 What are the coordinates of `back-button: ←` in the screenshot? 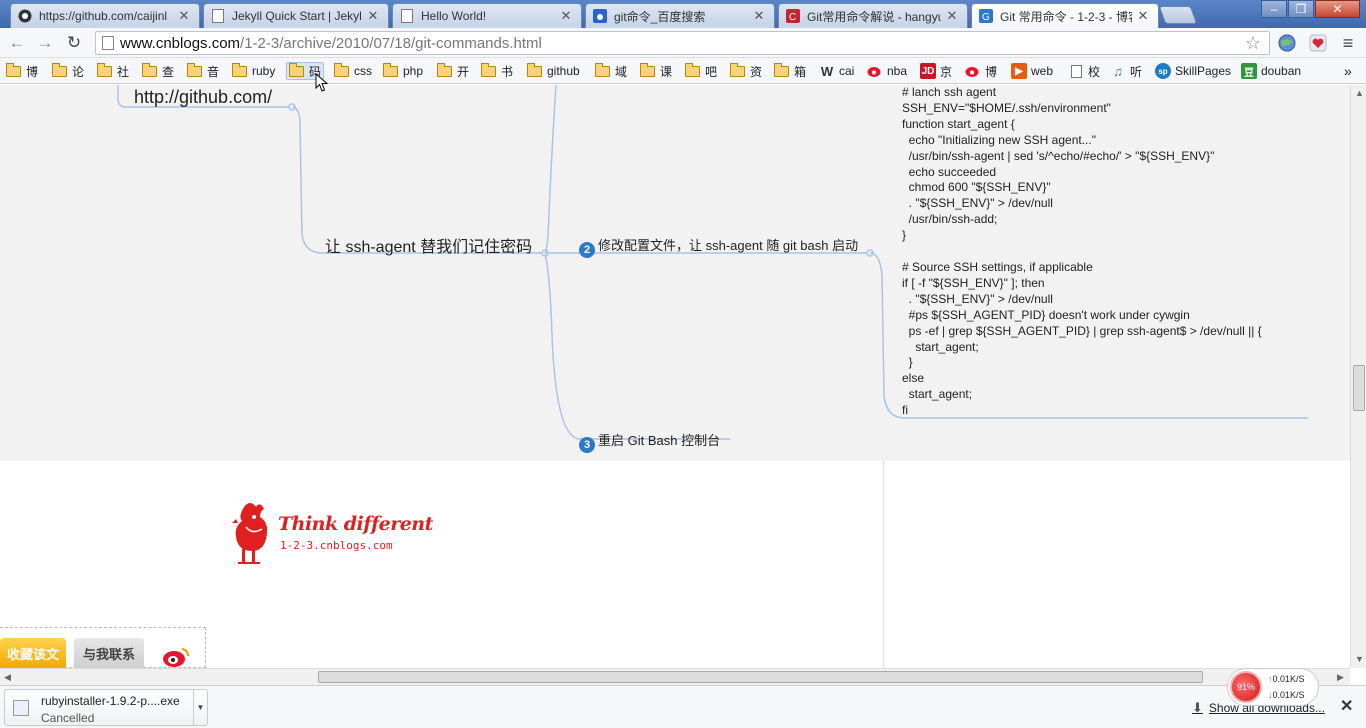 It's located at (17, 43).